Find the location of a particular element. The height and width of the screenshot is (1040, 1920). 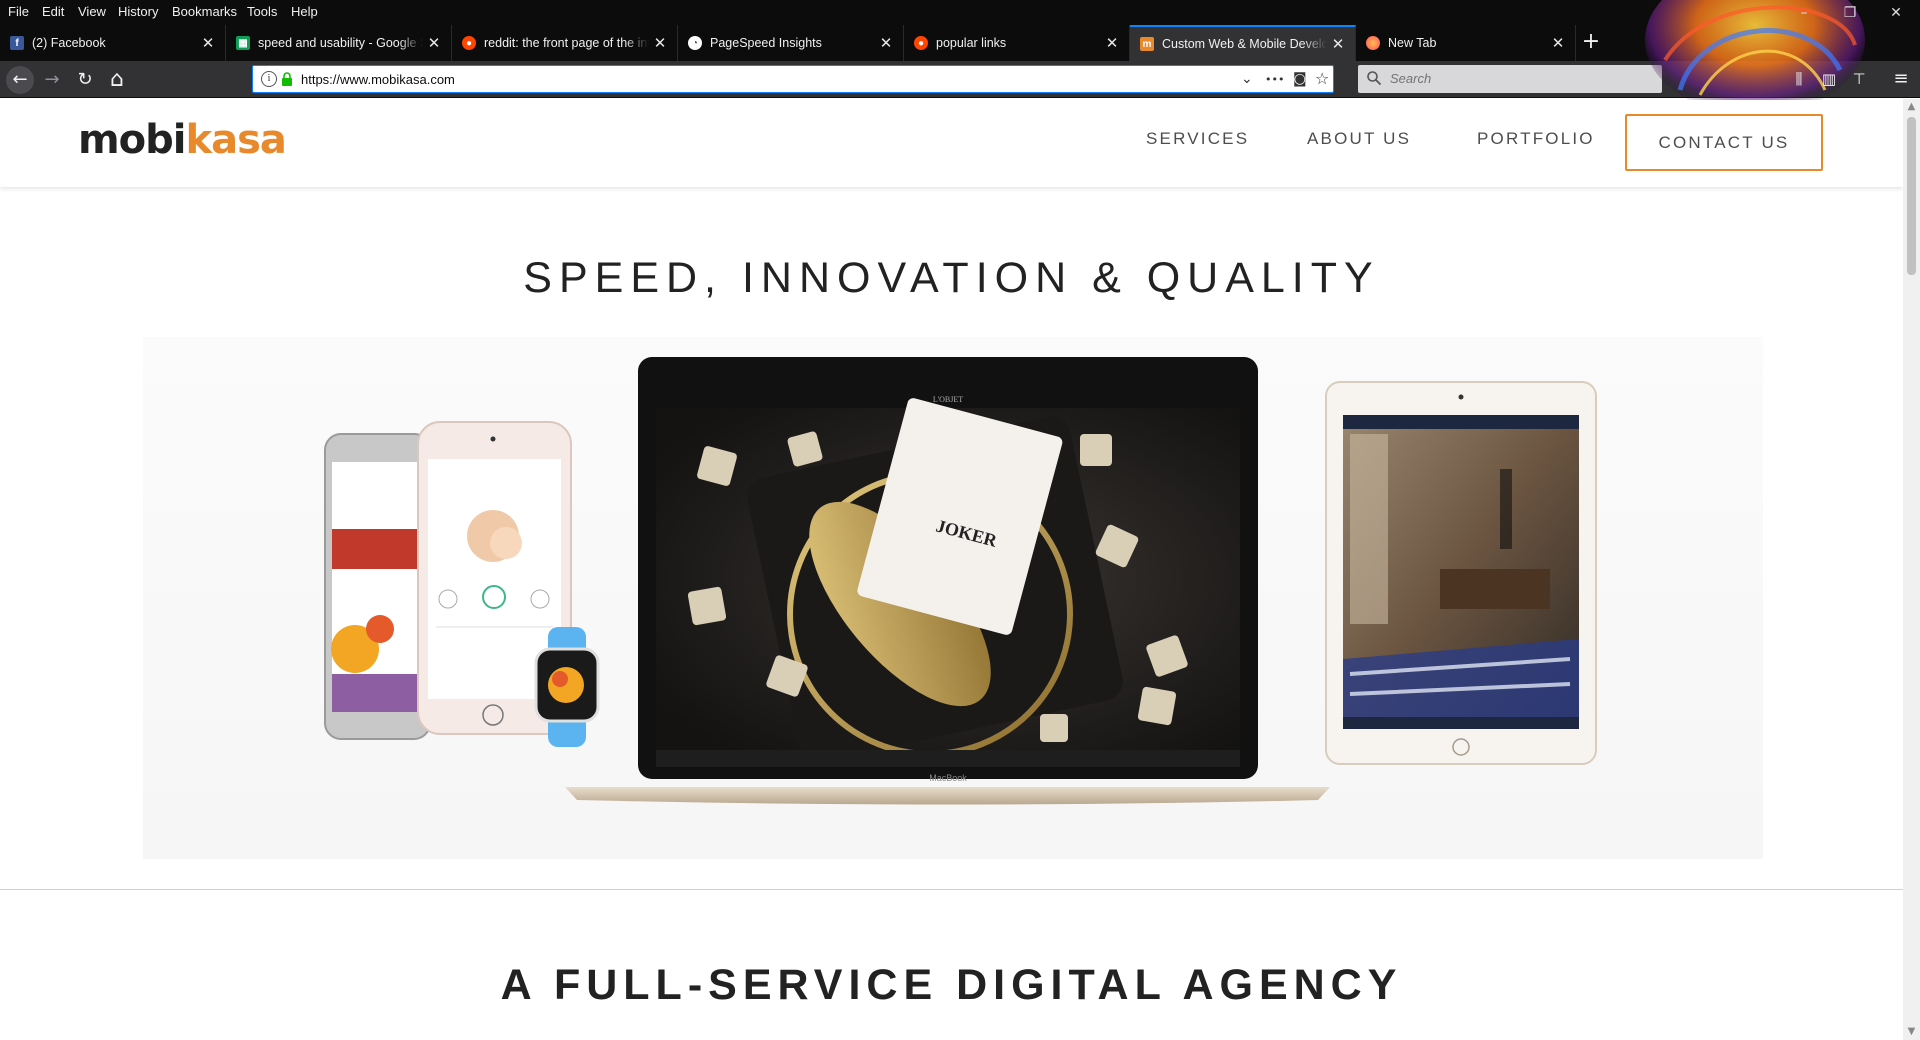

laptop-brand-label: MacBook is located at coordinates (948, 778).